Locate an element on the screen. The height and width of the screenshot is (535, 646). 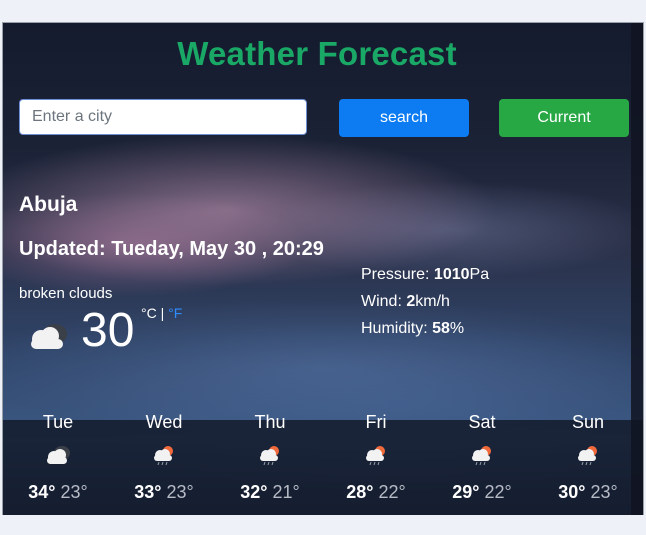
wind-value: 2 is located at coordinates (411, 301).